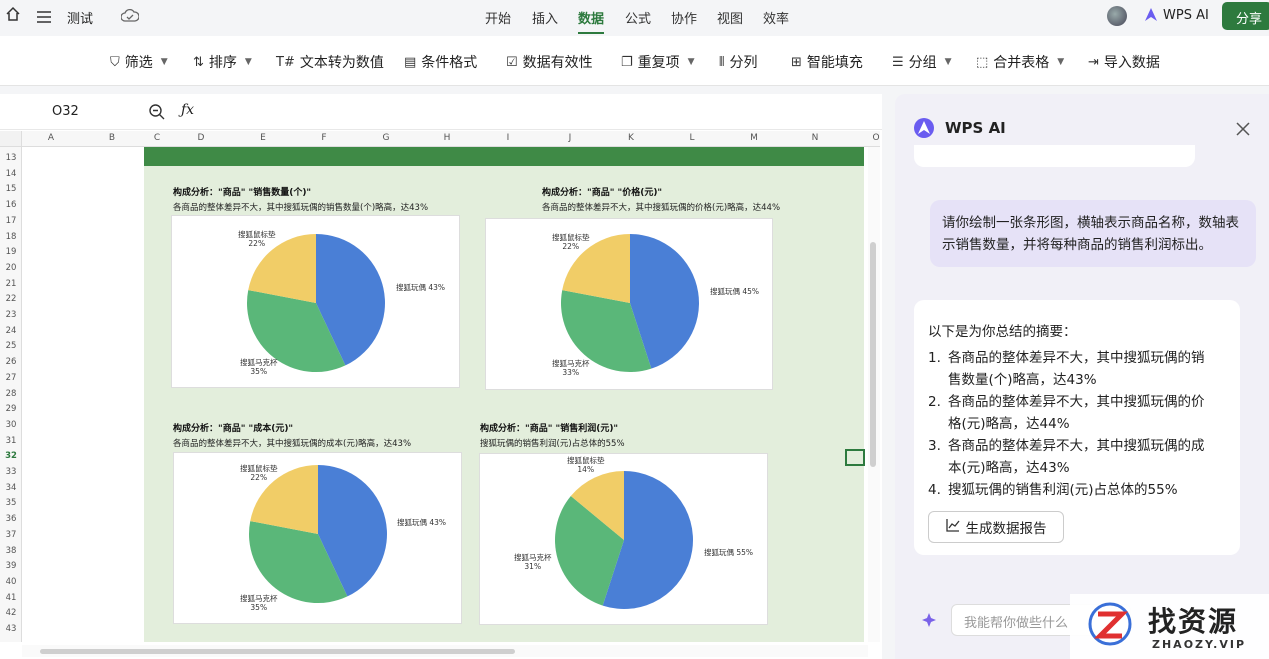 This screenshot has width=1269, height=659. What do you see at coordinates (11, 503) in the screenshot?
I see `row-header-cell: 35` at bounding box center [11, 503].